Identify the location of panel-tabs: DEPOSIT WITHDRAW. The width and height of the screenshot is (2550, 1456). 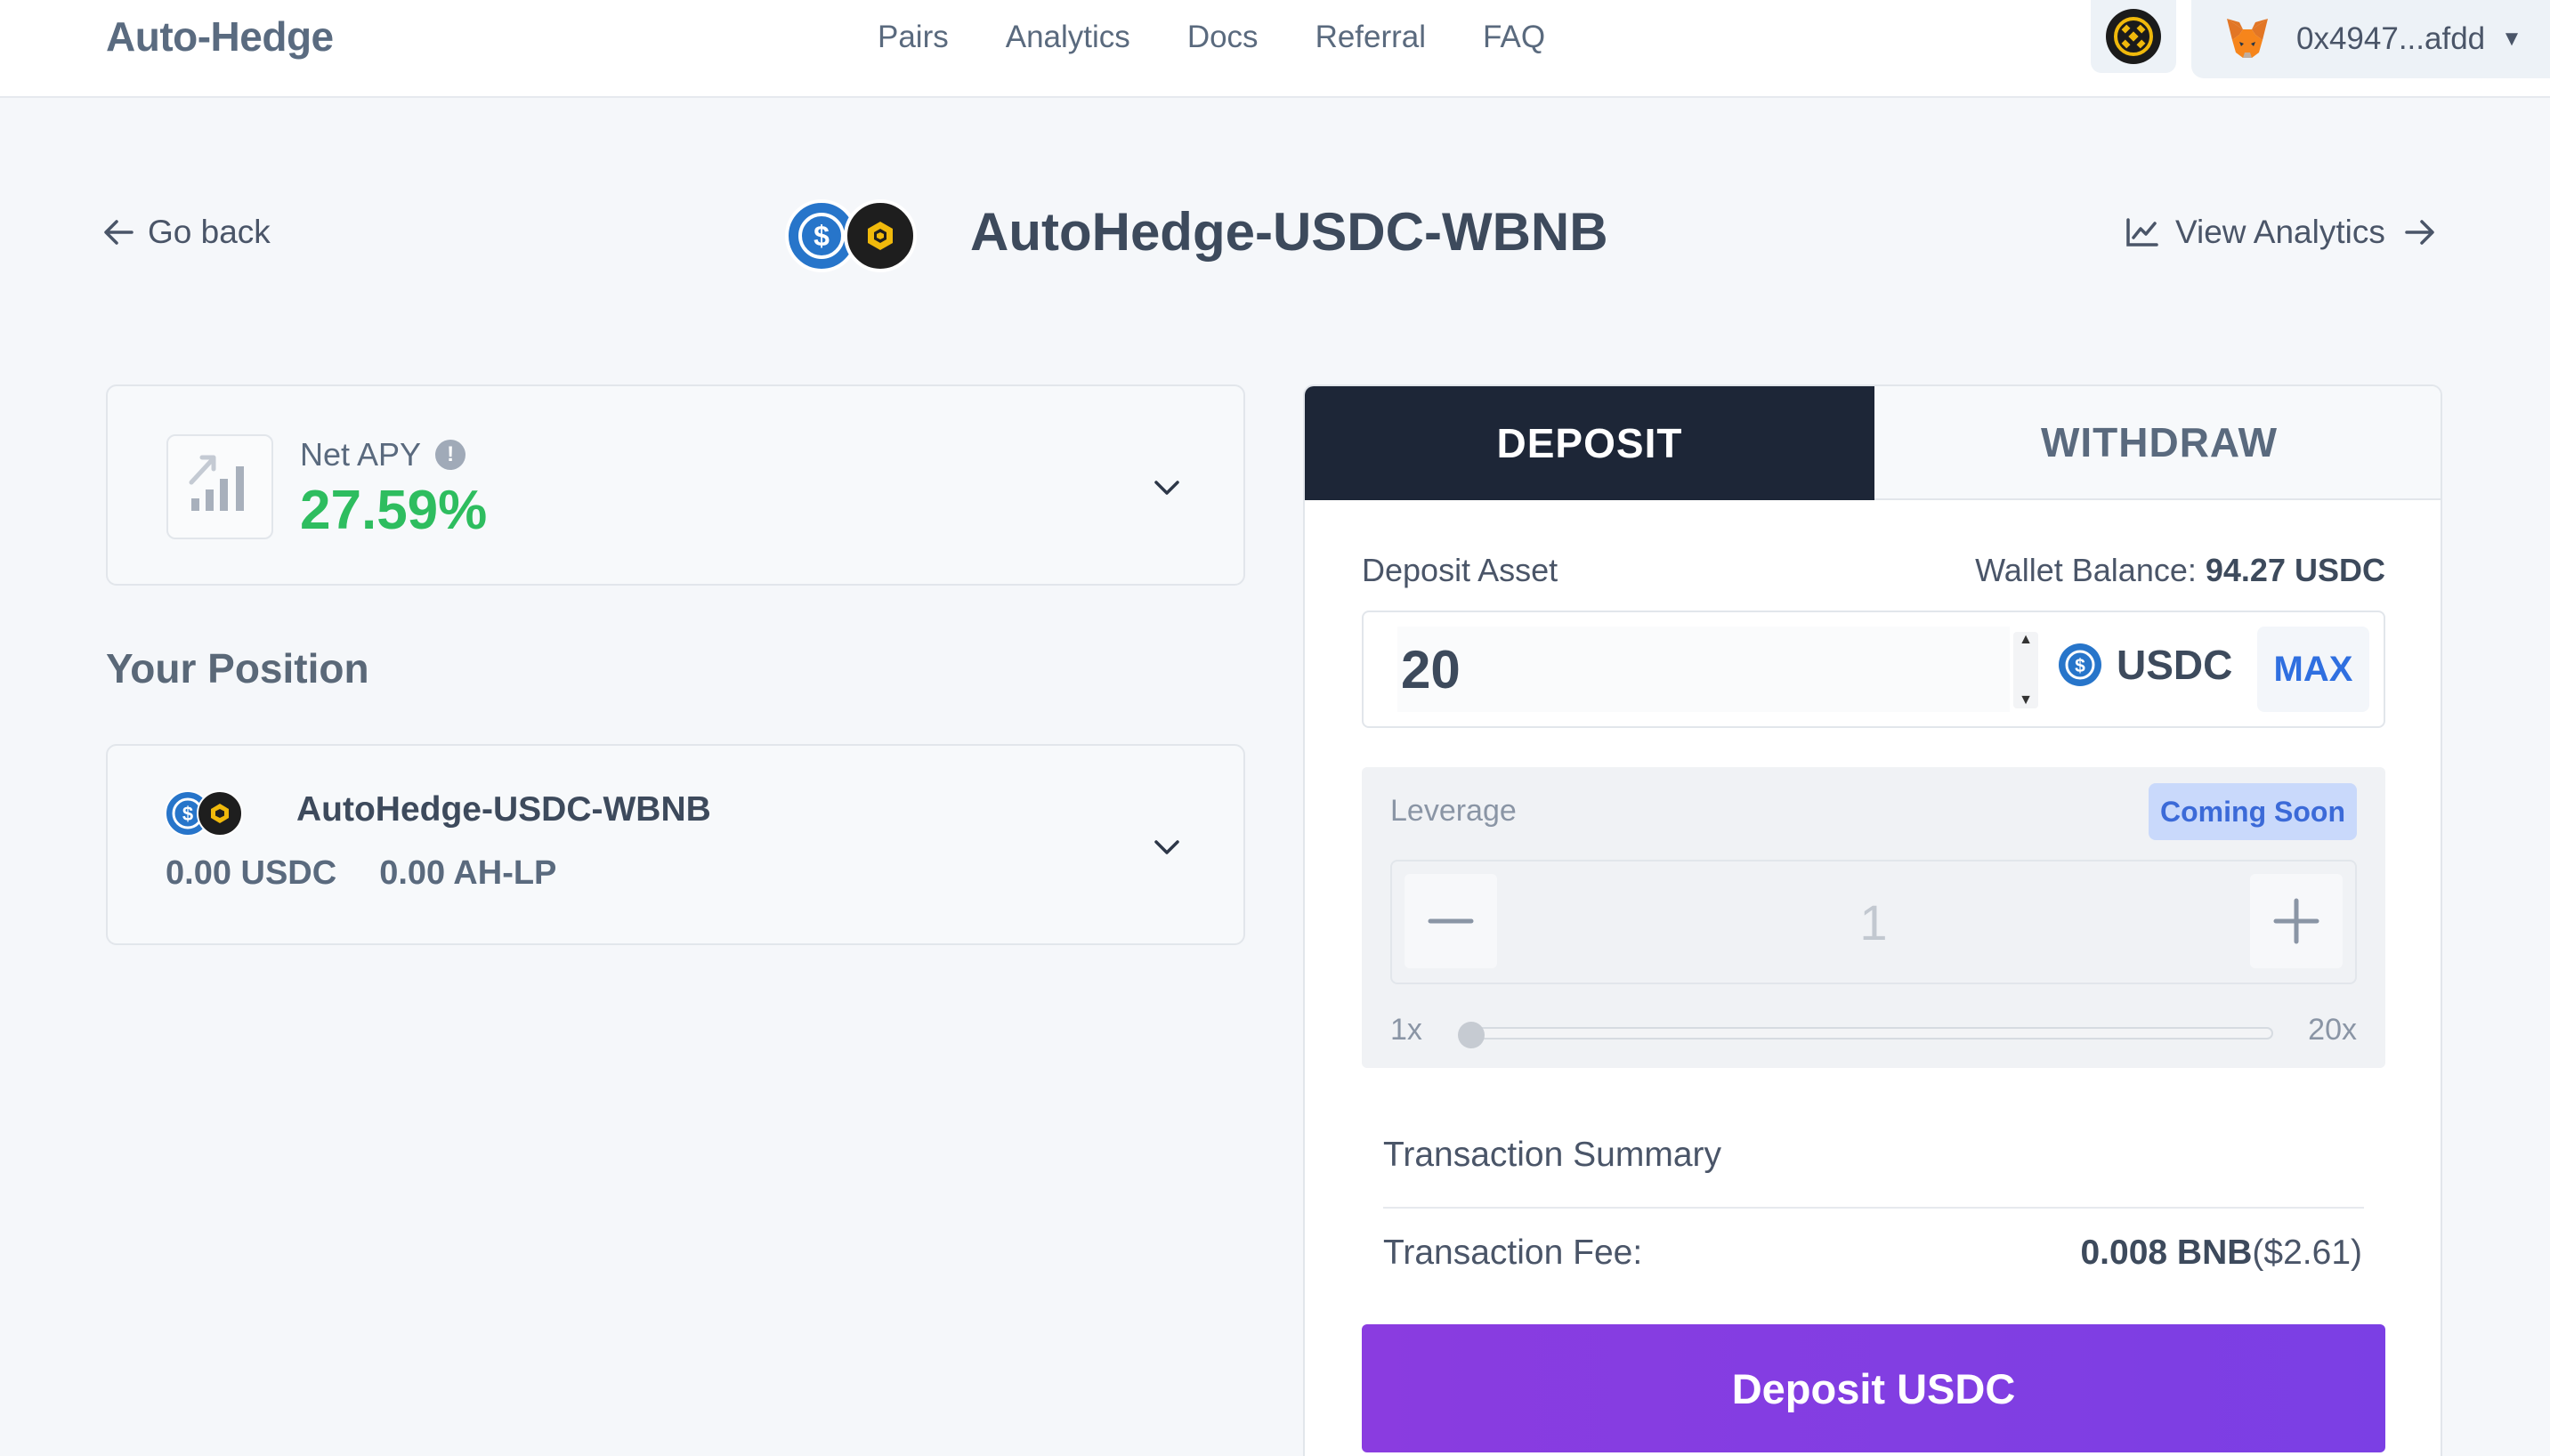
(1873, 443).